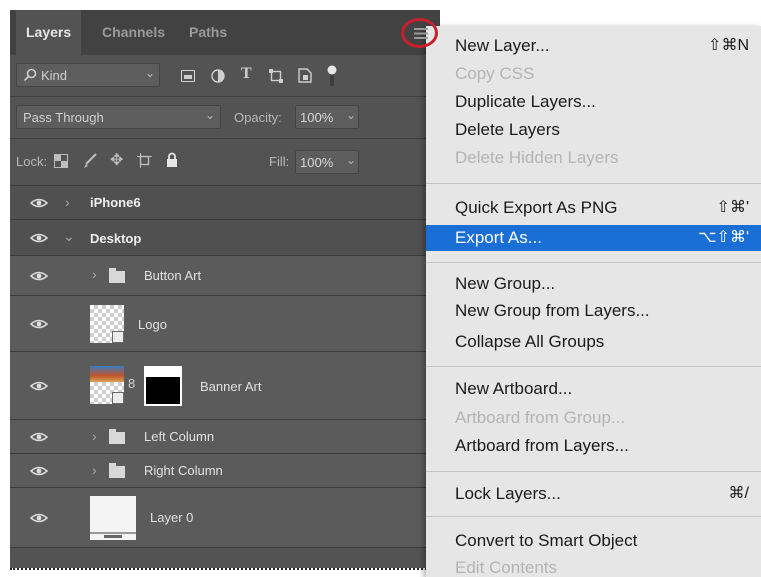 This screenshot has height=577, width=761. What do you see at coordinates (593, 566) in the screenshot?
I see `menu-item-edit-contents: Edit Contents` at bounding box center [593, 566].